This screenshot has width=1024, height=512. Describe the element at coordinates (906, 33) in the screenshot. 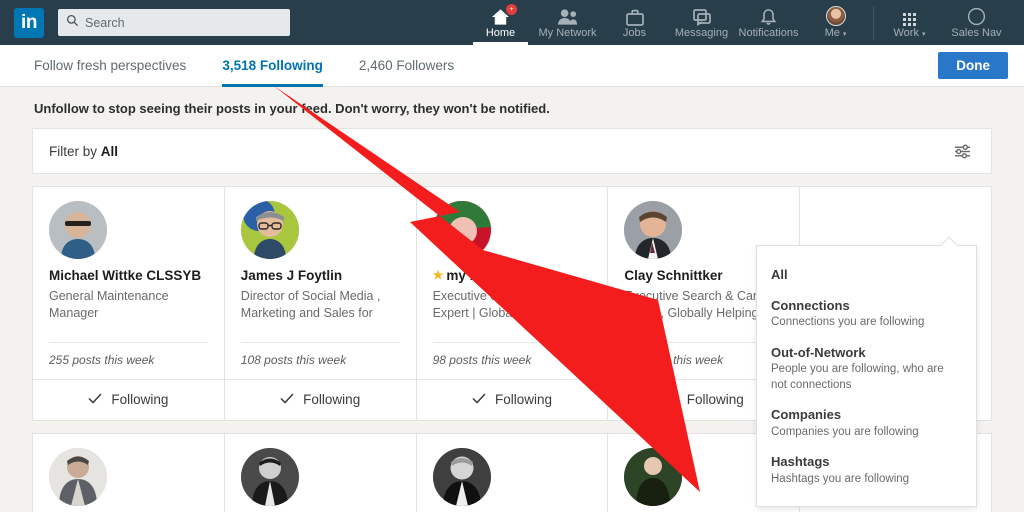

I see `nav-label-work-text: Work` at that location.